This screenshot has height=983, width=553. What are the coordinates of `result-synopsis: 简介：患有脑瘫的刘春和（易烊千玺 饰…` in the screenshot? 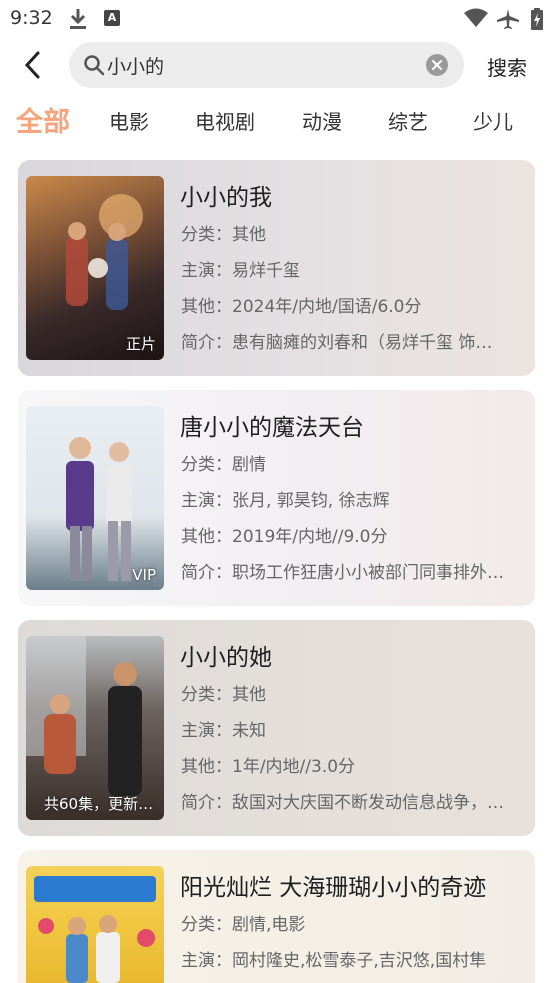 It's located at (337, 343).